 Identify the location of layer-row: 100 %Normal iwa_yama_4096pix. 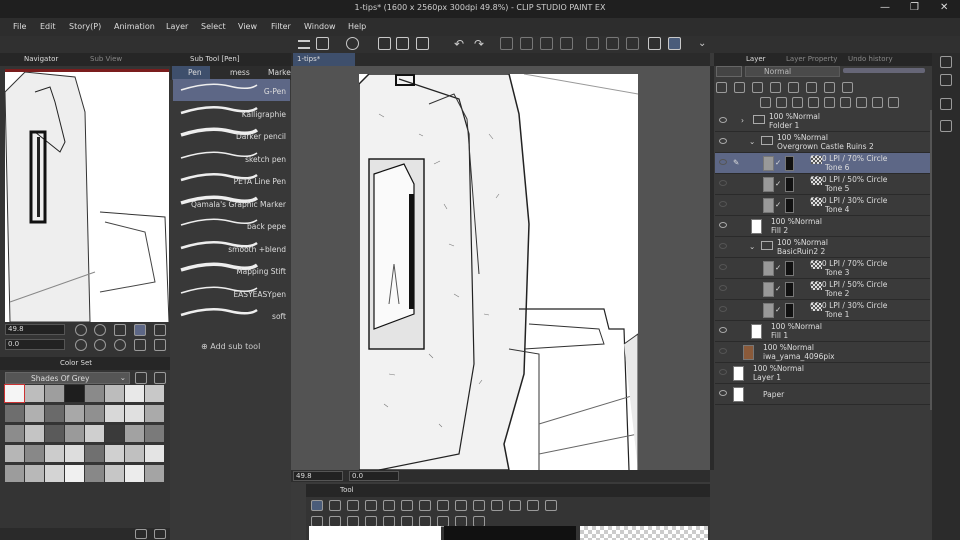
(822, 352).